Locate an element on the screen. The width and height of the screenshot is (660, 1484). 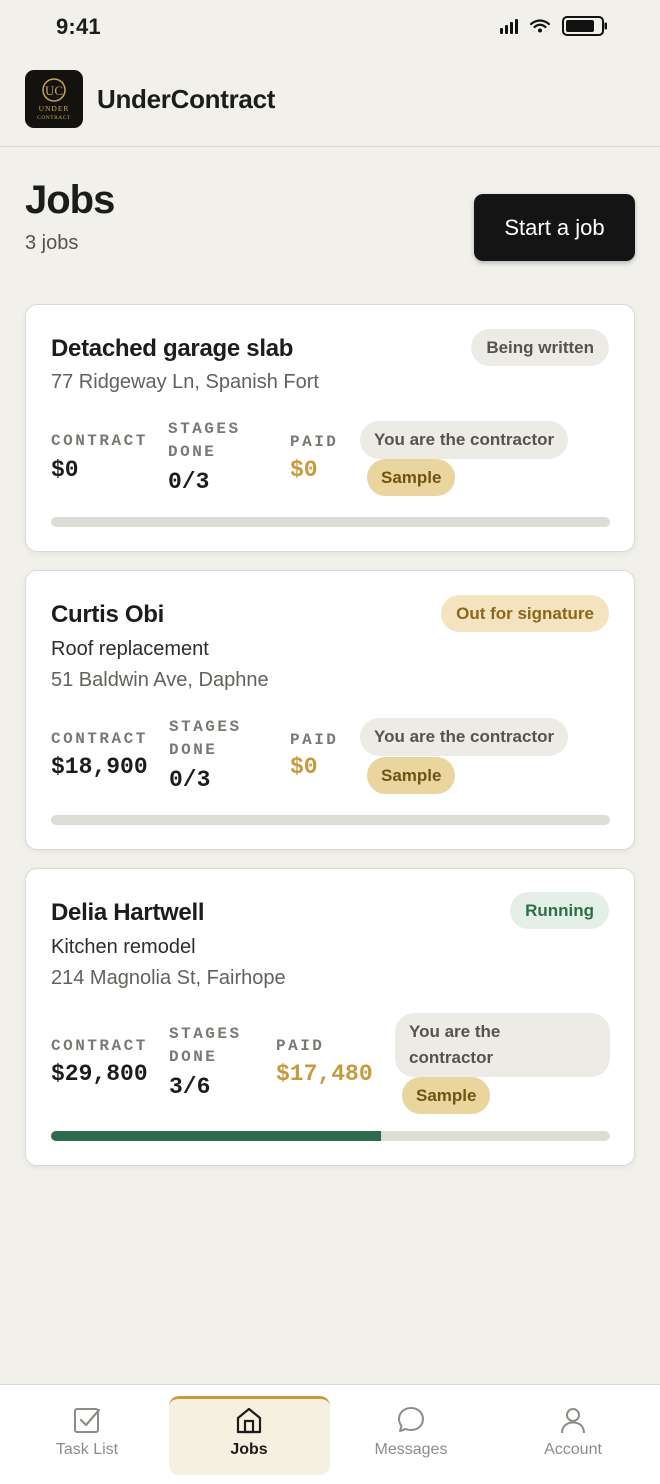
nav-label: Account is located at coordinates (573, 1449).